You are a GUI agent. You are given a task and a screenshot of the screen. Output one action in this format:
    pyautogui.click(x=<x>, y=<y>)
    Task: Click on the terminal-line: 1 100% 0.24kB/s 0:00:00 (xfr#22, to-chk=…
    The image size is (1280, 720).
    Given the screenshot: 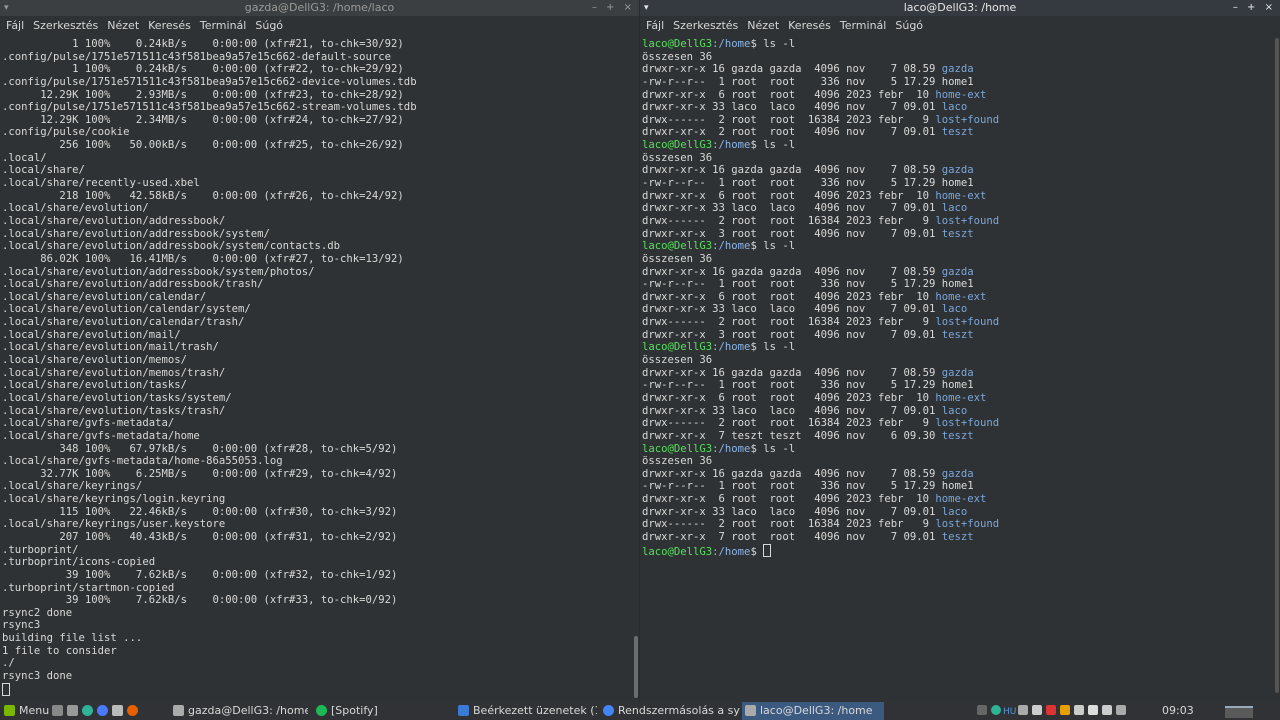 What is the action you would take?
    pyautogui.click(x=203, y=69)
    